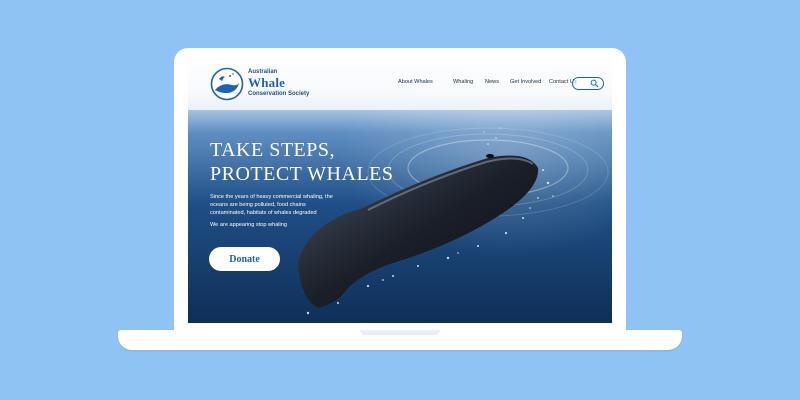 This screenshot has width=800, height=400. What do you see at coordinates (588, 83) in the screenshot?
I see `search-box` at bounding box center [588, 83].